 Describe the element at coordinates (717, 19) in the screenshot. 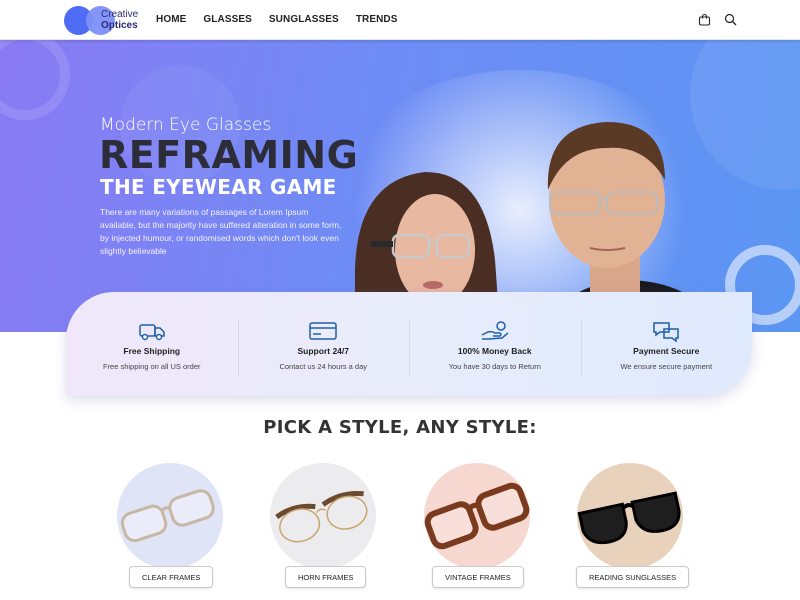

I see `header-actions` at that location.